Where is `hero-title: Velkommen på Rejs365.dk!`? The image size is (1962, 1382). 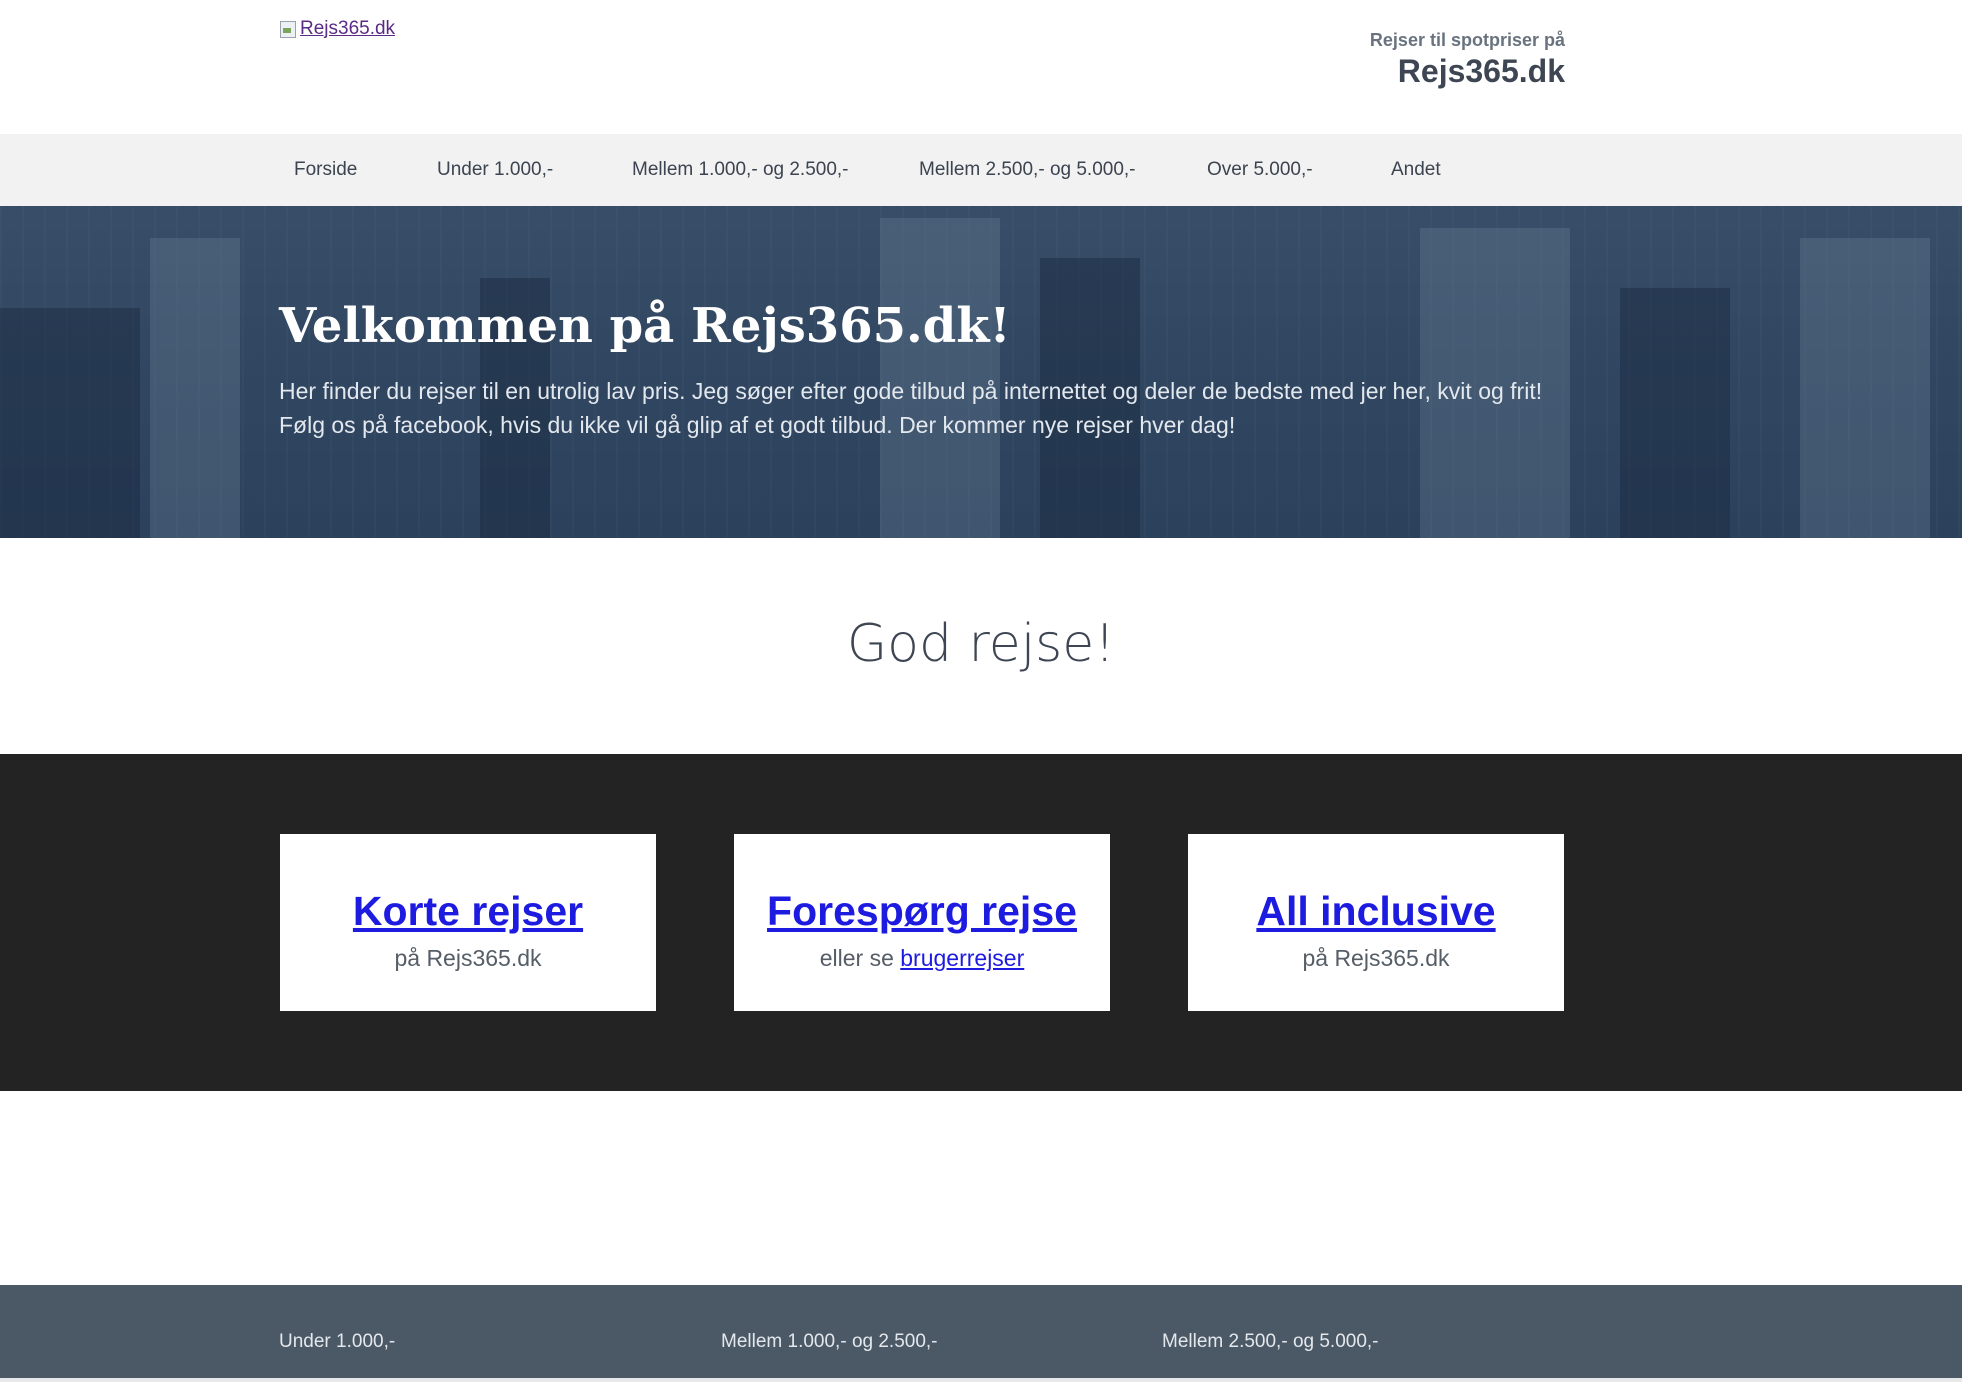 hero-title: Velkommen på Rejs365.dk! is located at coordinates (645, 326).